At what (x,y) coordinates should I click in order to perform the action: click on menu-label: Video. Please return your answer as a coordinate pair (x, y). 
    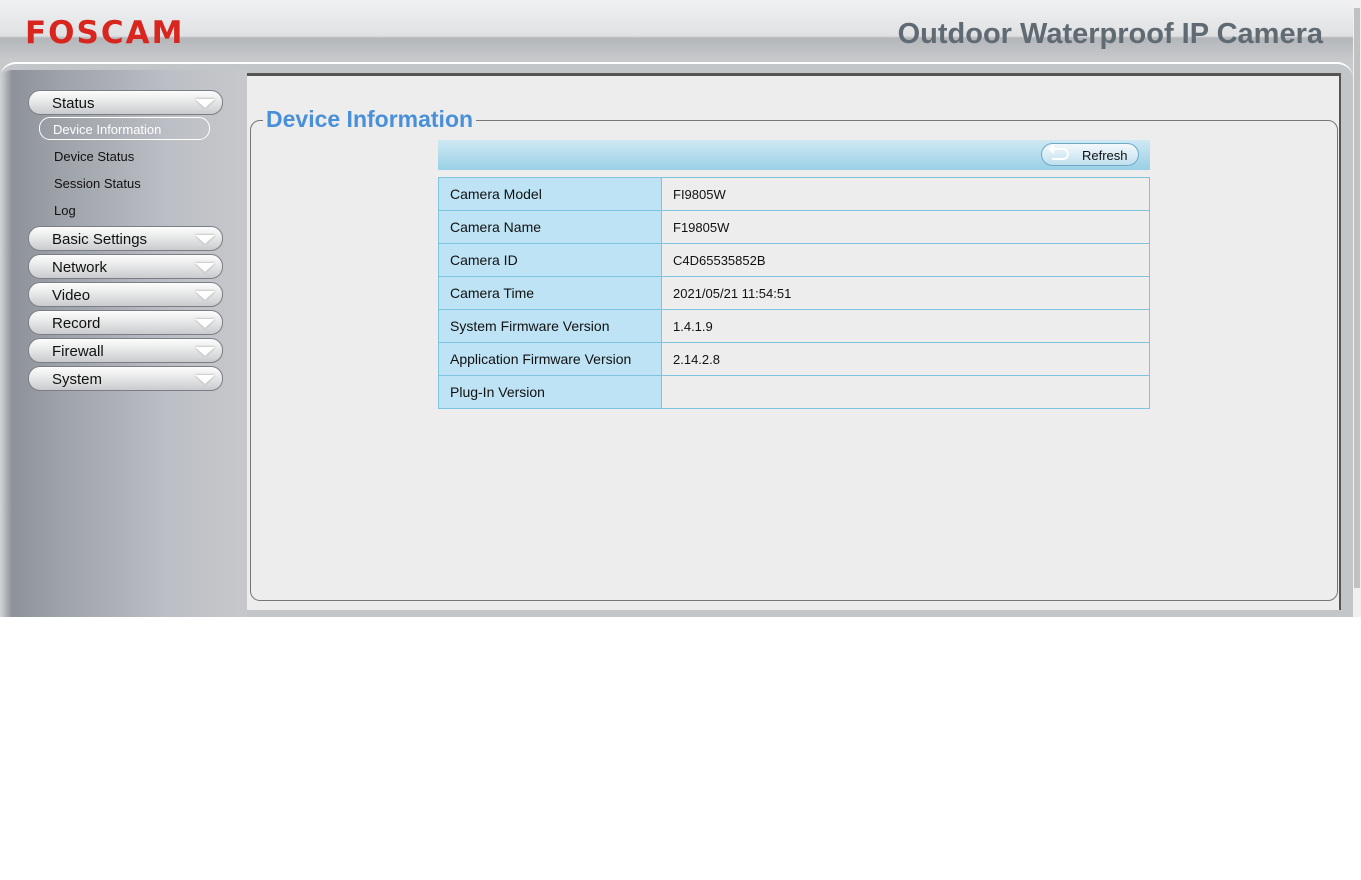
    Looking at the image, I should click on (71, 295).